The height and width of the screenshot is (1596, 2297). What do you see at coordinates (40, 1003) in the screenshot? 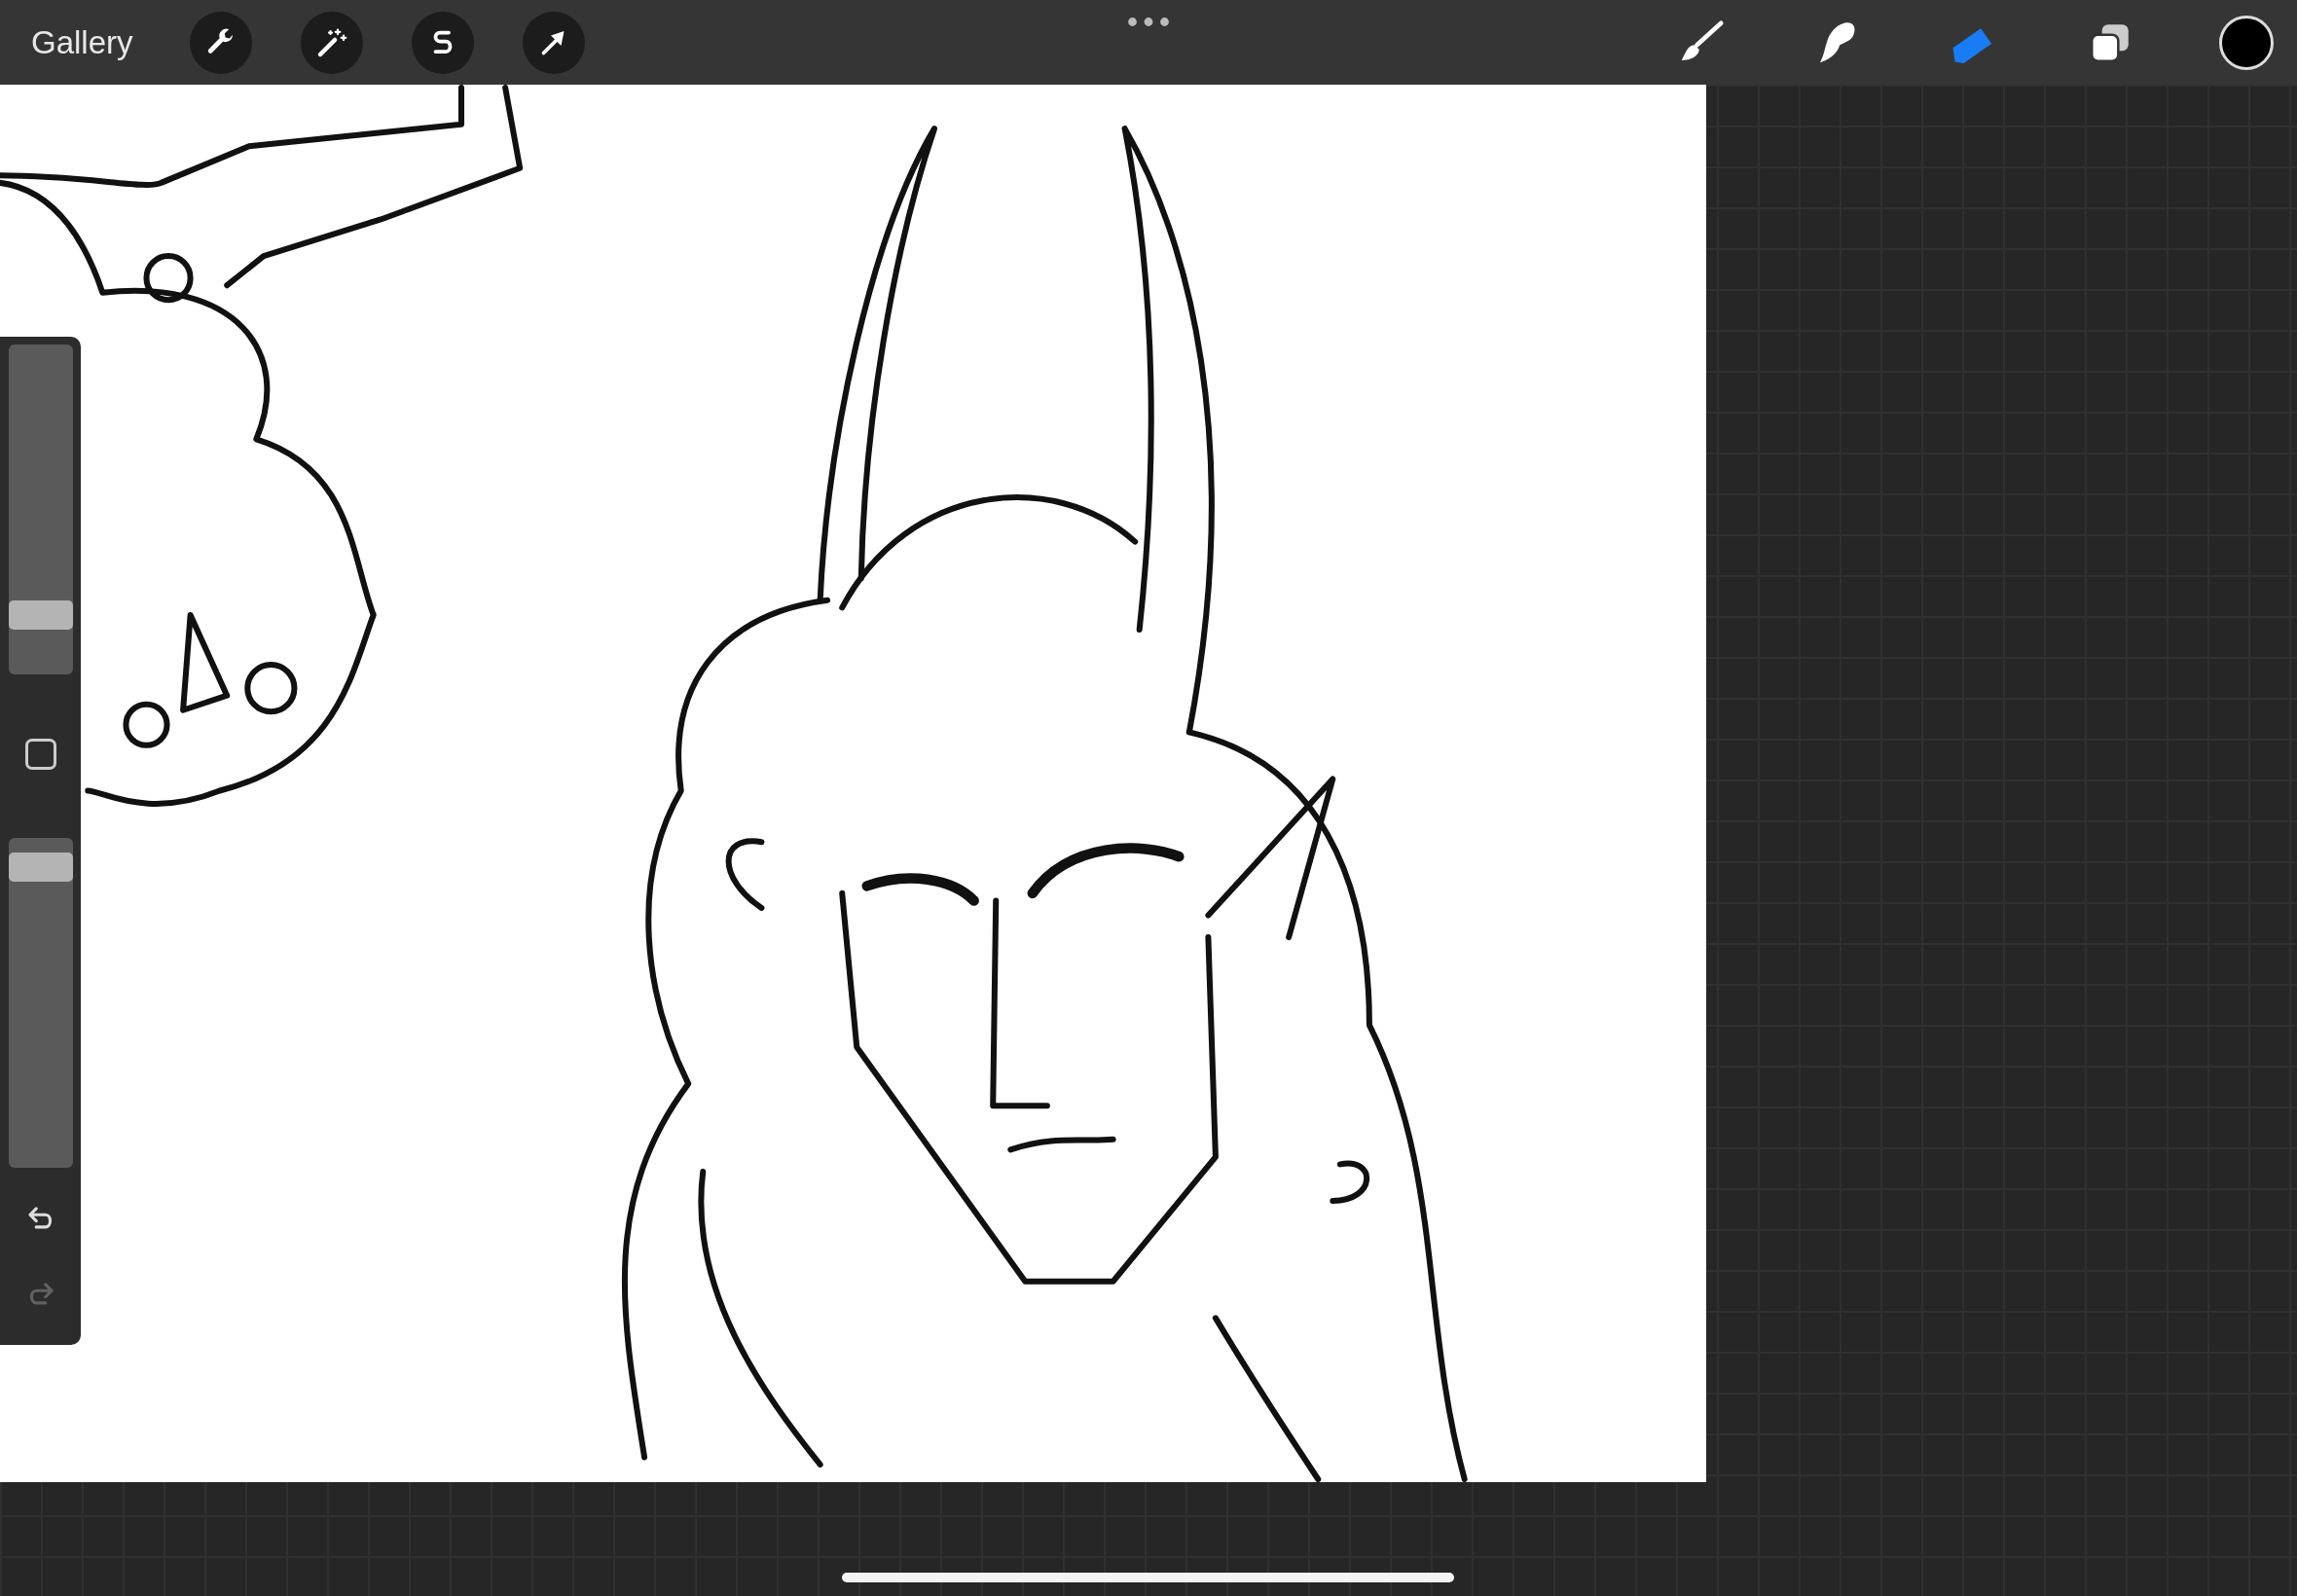
I see `opacity-slider` at bounding box center [40, 1003].